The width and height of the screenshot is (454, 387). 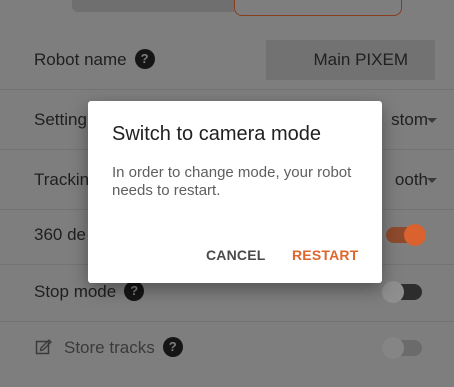 I want to click on tab-right-selected, so click(x=318, y=8).